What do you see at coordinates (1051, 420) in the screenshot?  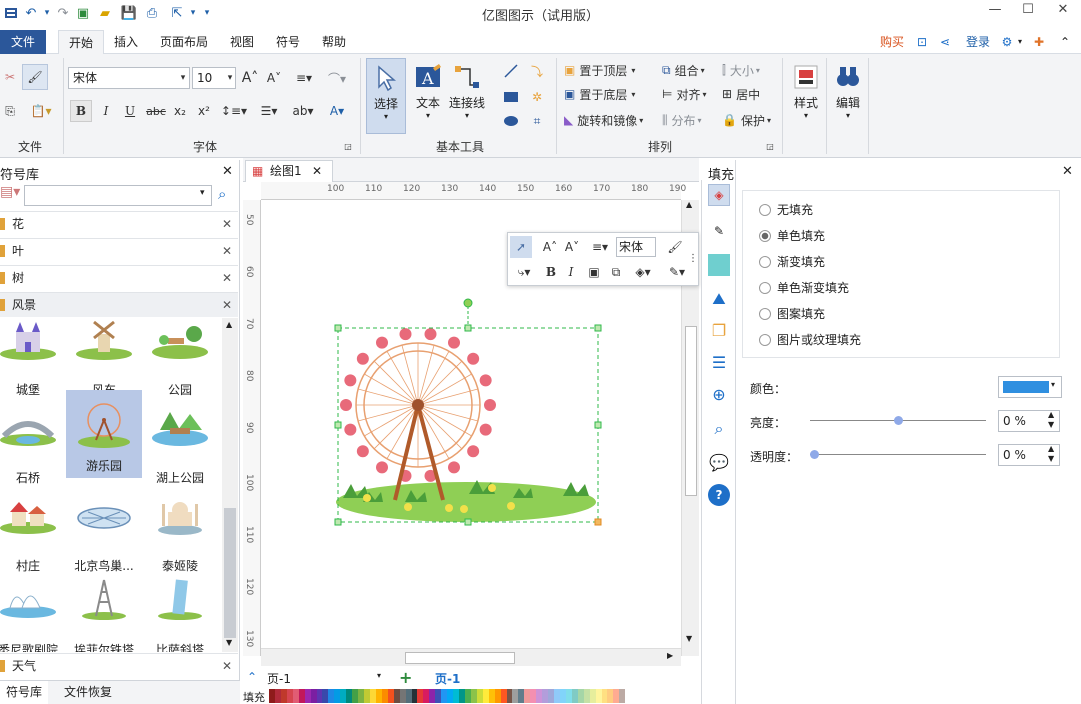 I see `brightness-spin-arrows-icon: ▲ ▼` at bounding box center [1051, 420].